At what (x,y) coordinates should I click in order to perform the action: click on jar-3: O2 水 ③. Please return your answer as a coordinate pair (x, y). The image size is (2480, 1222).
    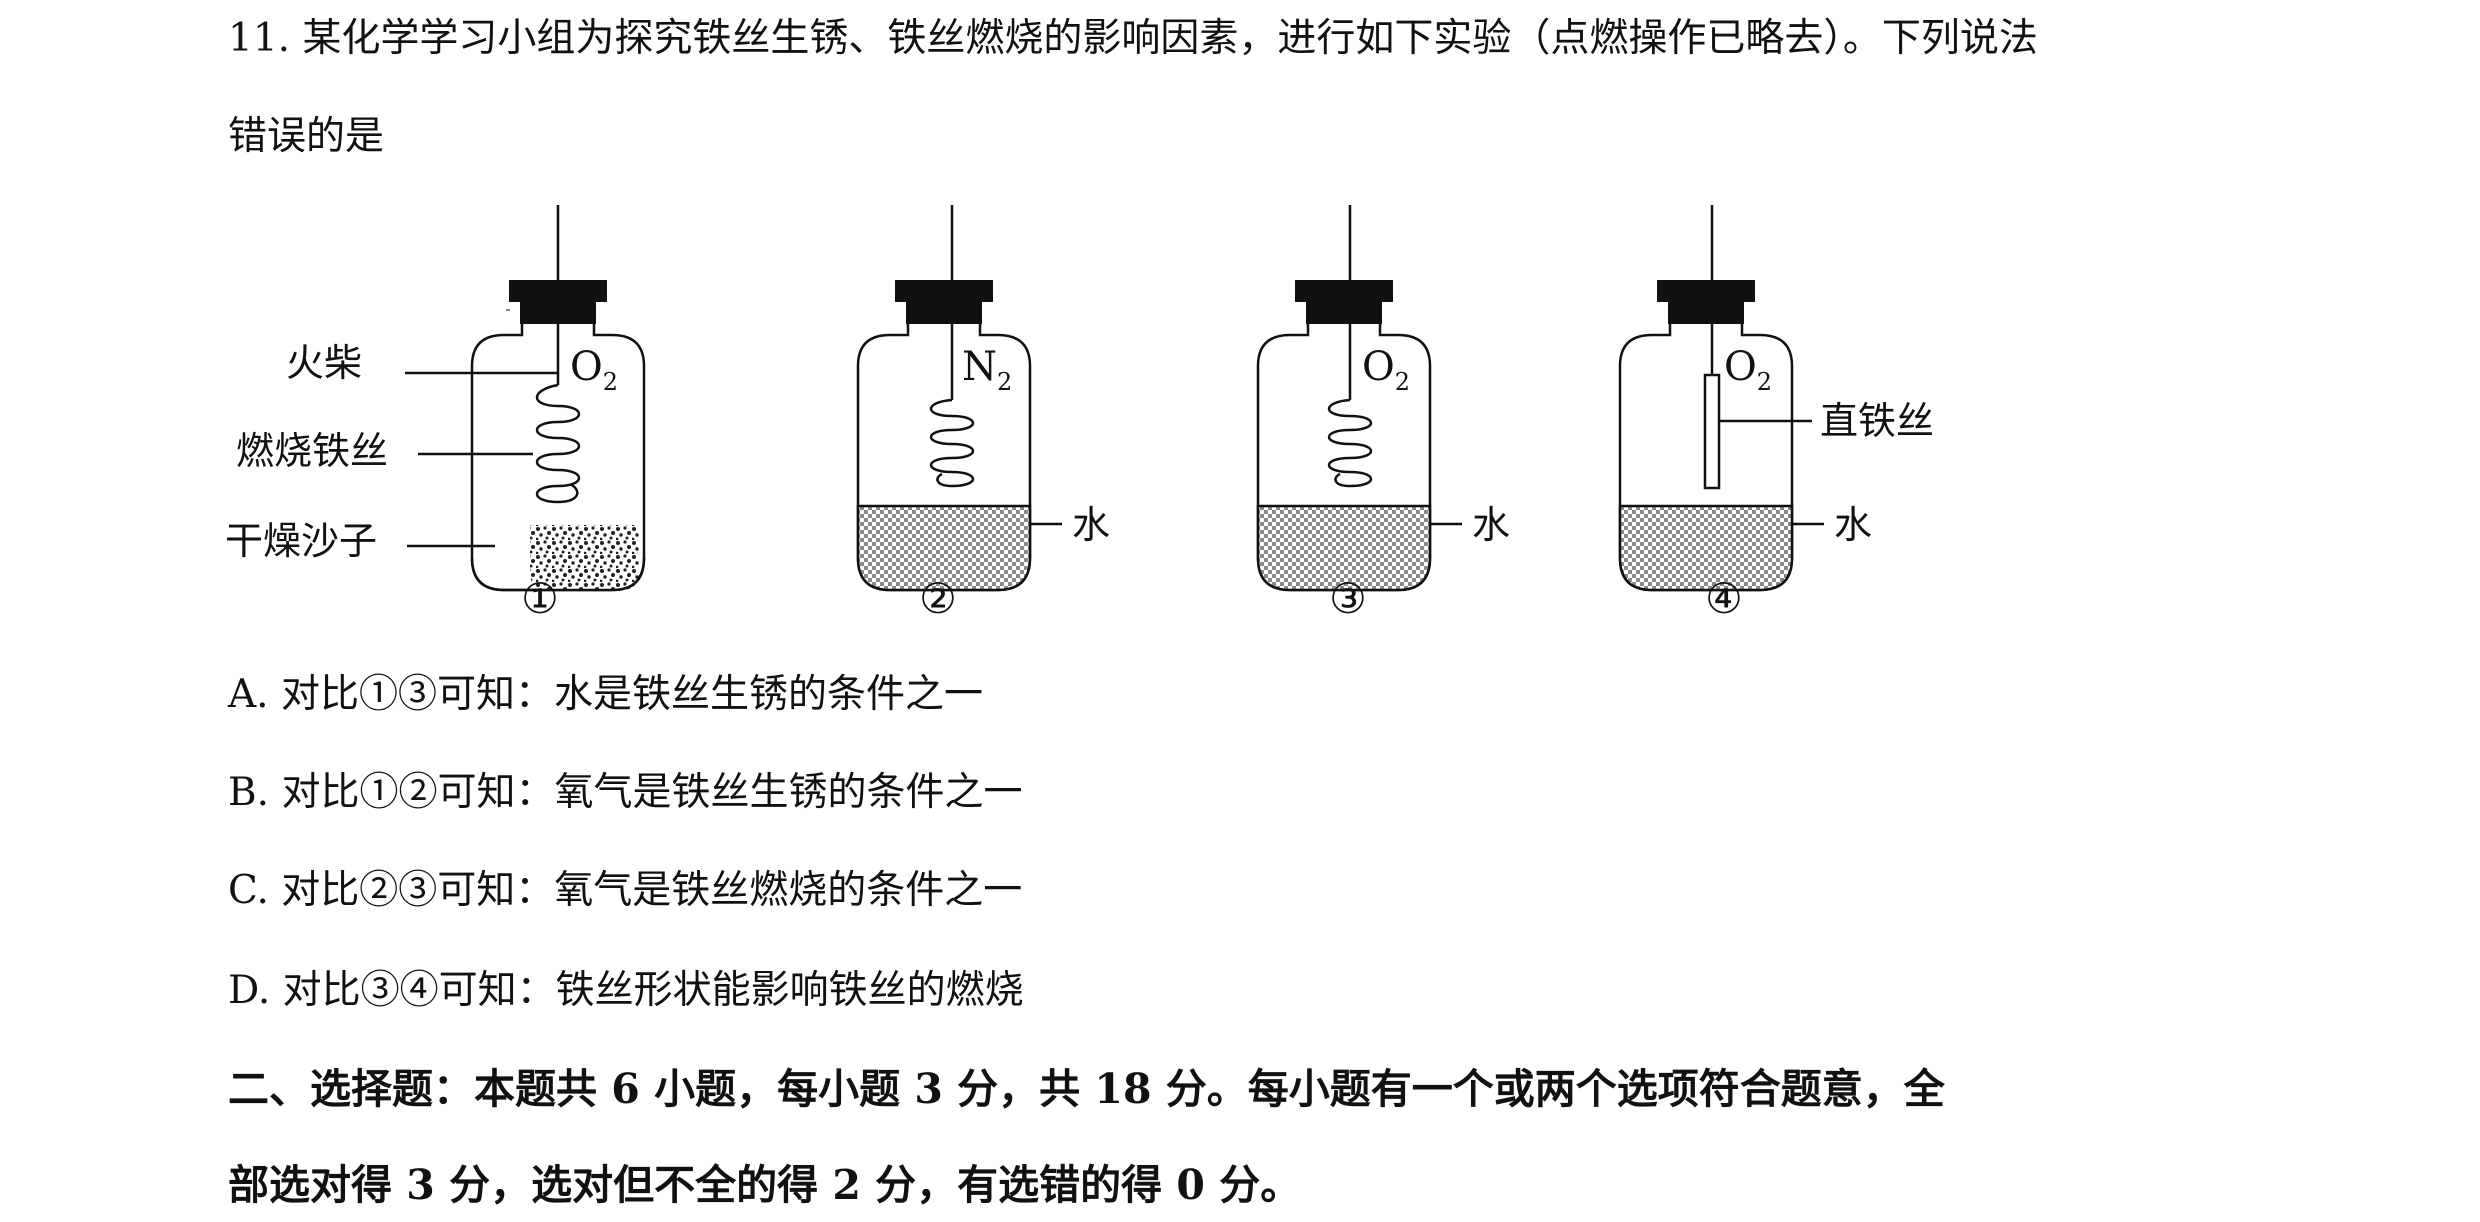
    Looking at the image, I should click on (1383, 414).